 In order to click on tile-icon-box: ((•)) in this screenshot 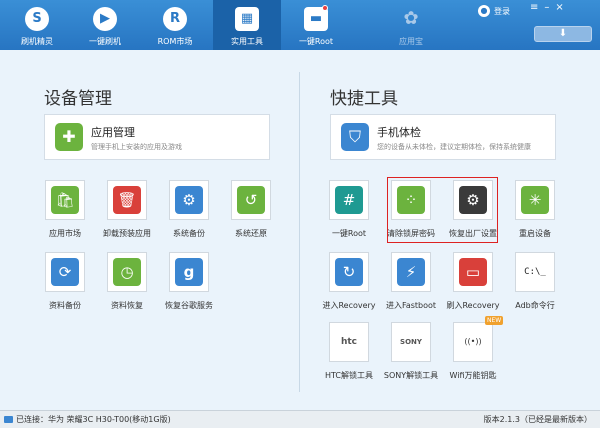, I will do `click(473, 342)`.